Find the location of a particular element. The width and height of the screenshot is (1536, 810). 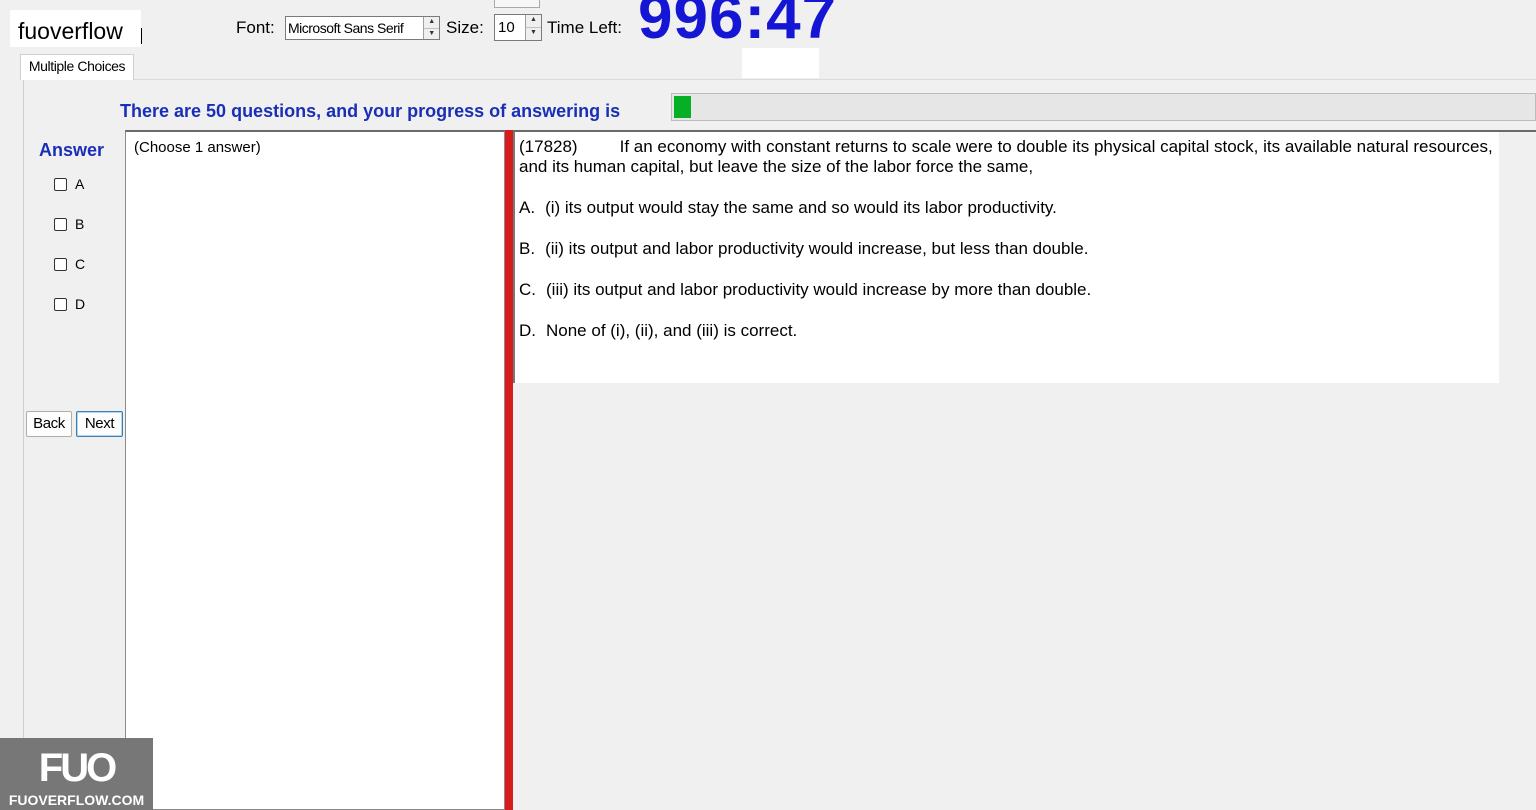

logo-text: FUOVERFLOW.COM is located at coordinates (76, 800).